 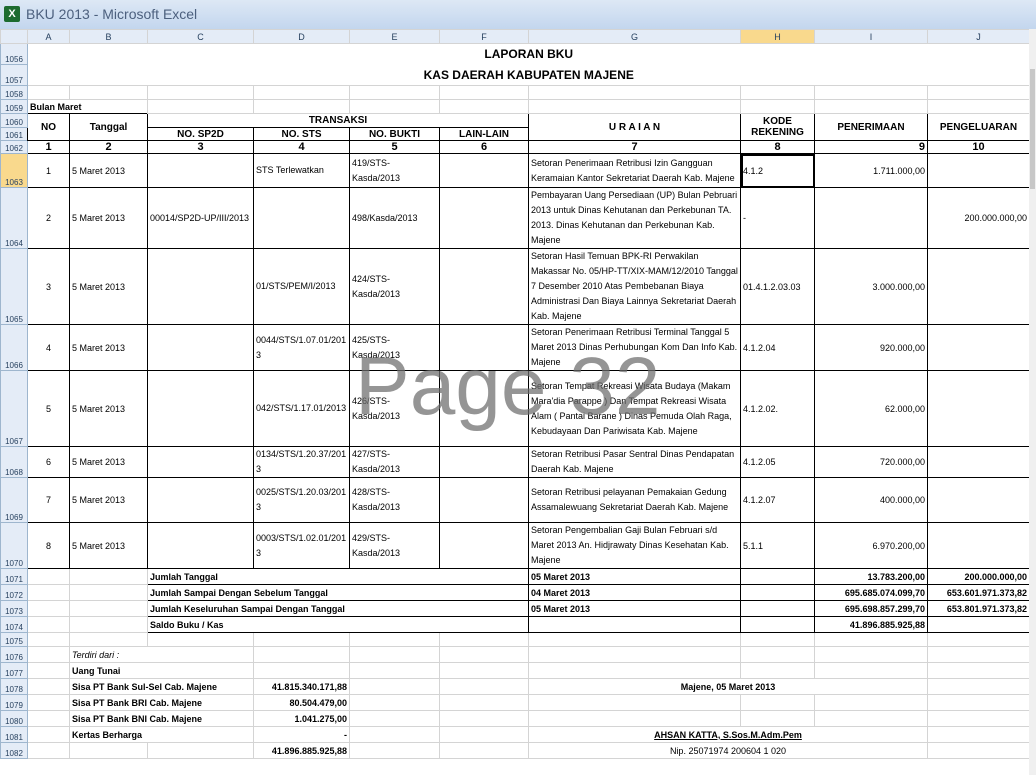 What do you see at coordinates (14, 654) in the screenshot?
I see `row-header: 1076` at bounding box center [14, 654].